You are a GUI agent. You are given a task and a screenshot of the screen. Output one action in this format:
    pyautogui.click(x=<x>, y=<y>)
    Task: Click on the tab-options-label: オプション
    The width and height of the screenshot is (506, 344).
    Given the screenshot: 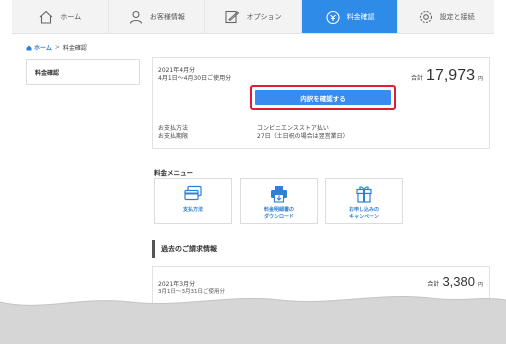 What is the action you would take?
    pyautogui.click(x=264, y=16)
    